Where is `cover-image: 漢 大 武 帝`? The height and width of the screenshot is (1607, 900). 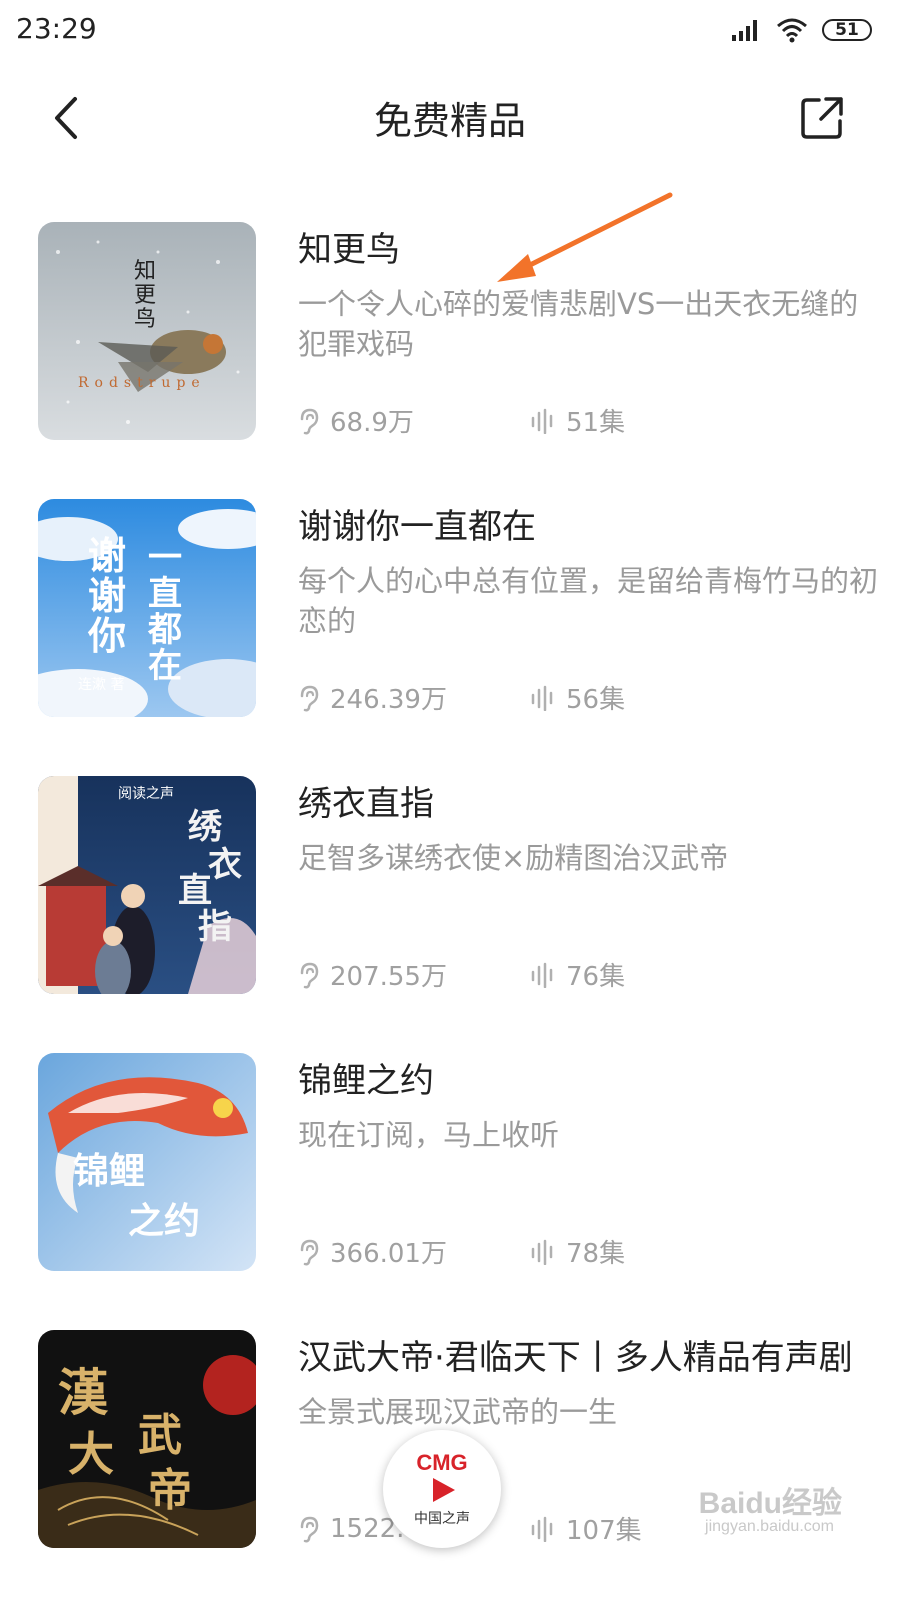
cover-image: 漢 大 武 帝 is located at coordinates (147, 1439).